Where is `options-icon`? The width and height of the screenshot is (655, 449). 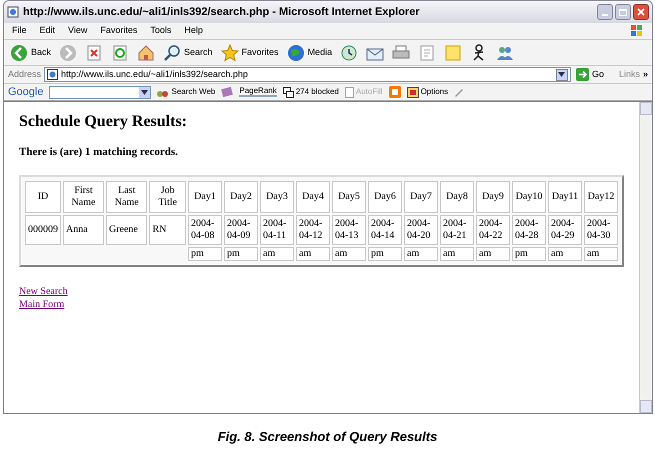 options-icon is located at coordinates (412, 92).